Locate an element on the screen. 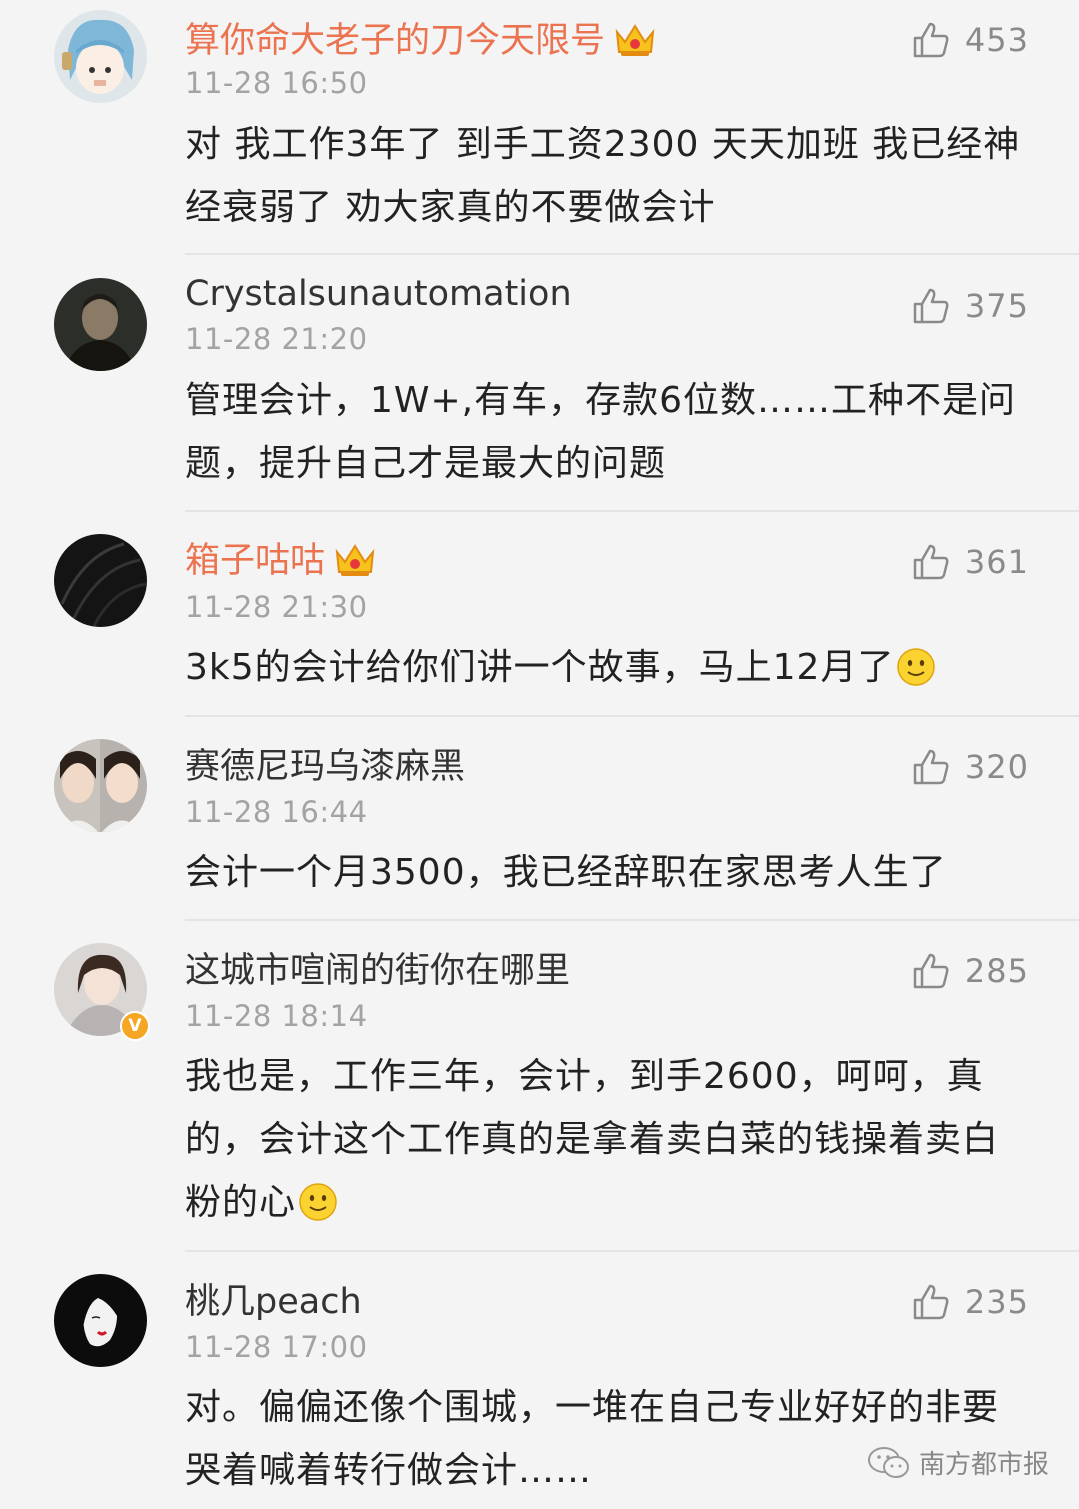 This screenshot has height=1509, width=1079. like-count: 285 is located at coordinates (996, 971).